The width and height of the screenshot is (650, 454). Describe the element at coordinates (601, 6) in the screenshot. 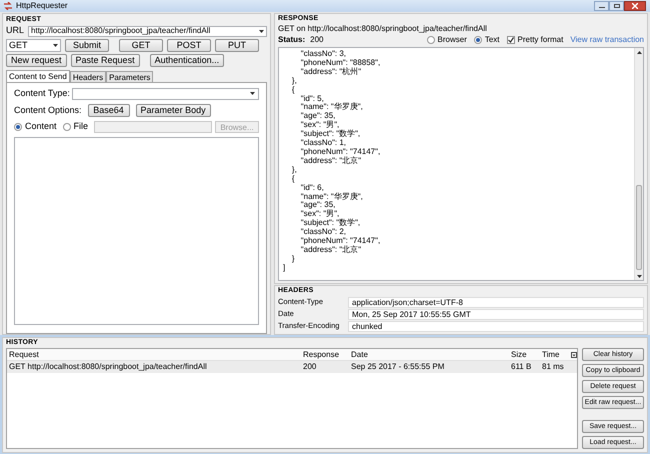

I see `minimize-button` at that location.